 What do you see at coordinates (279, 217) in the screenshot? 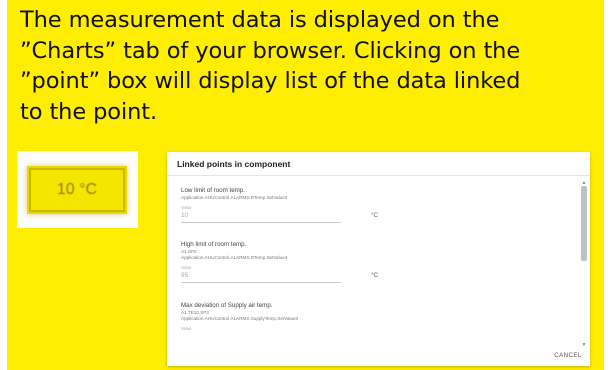
I see `point-value-field: 10 °C` at bounding box center [279, 217].